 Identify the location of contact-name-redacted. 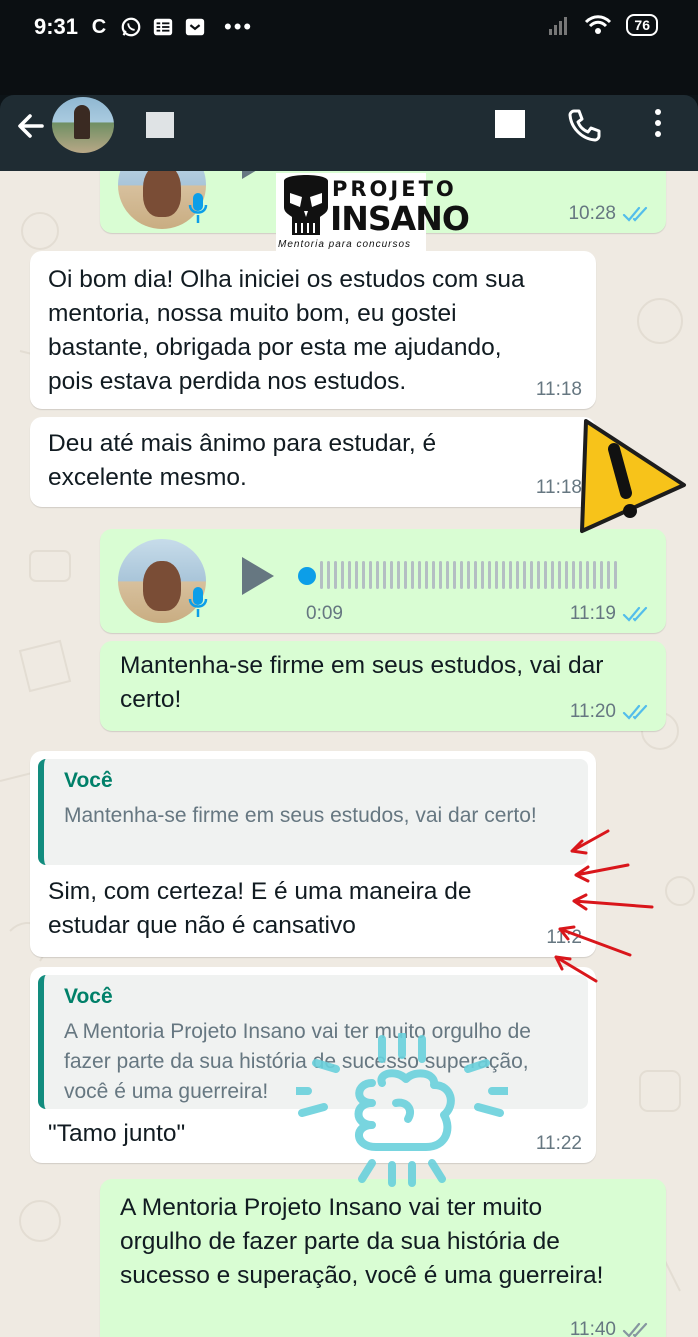
(160, 125).